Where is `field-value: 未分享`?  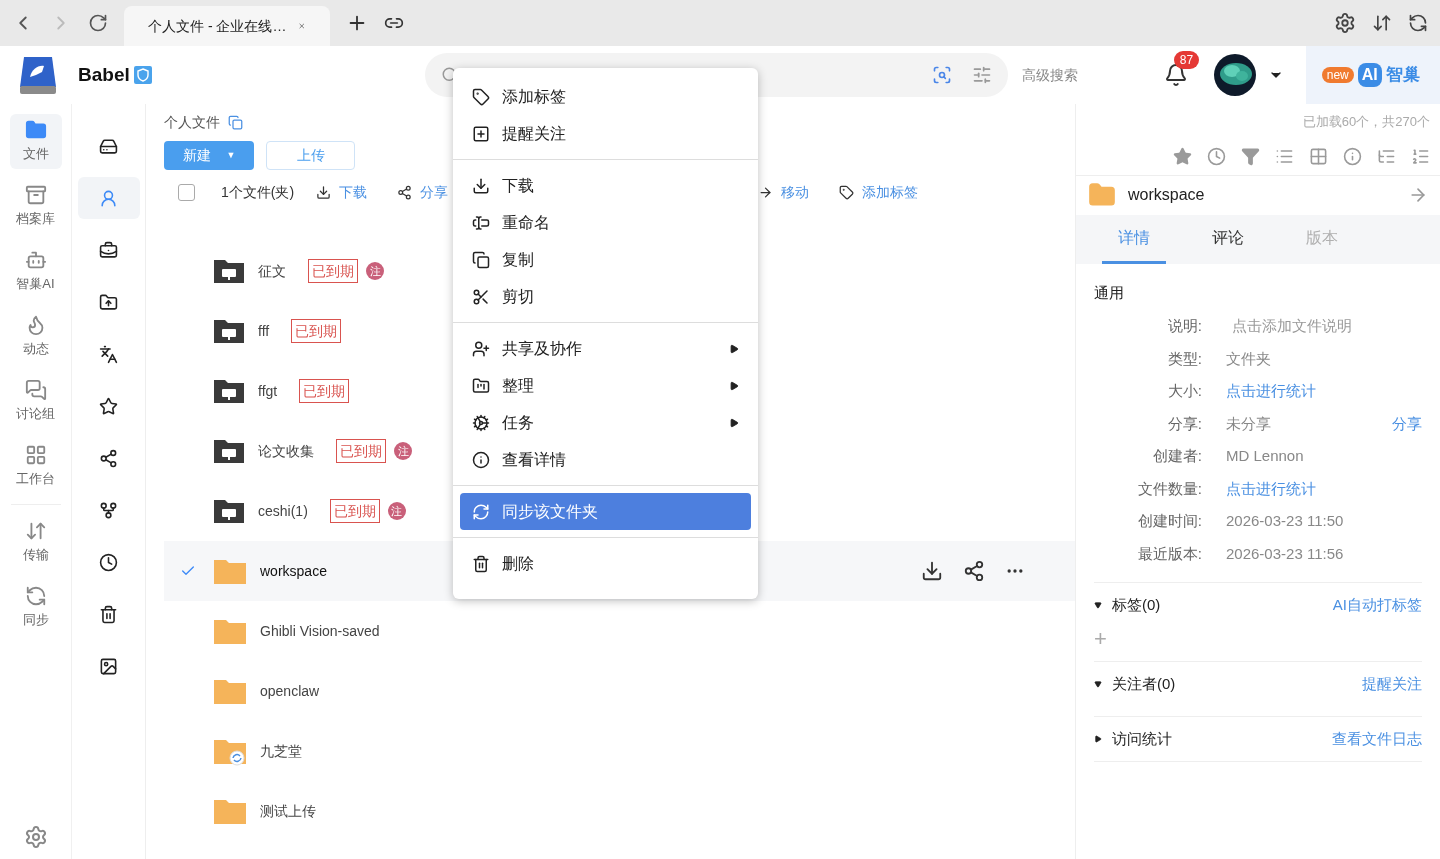
field-value: 未分享 is located at coordinates (1248, 423).